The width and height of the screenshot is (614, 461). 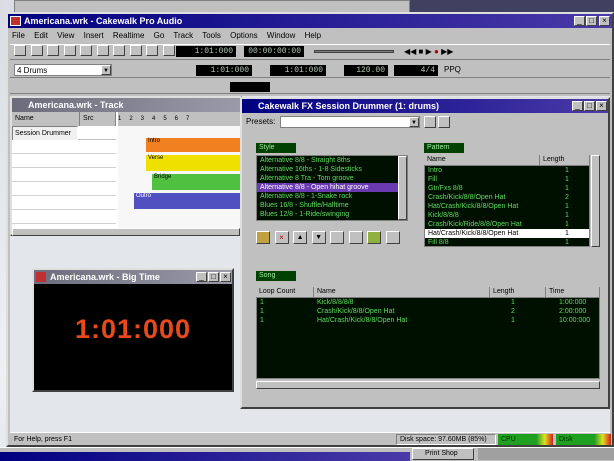 I want to click on track-row: Session Drummer, so click(x=64, y=134).